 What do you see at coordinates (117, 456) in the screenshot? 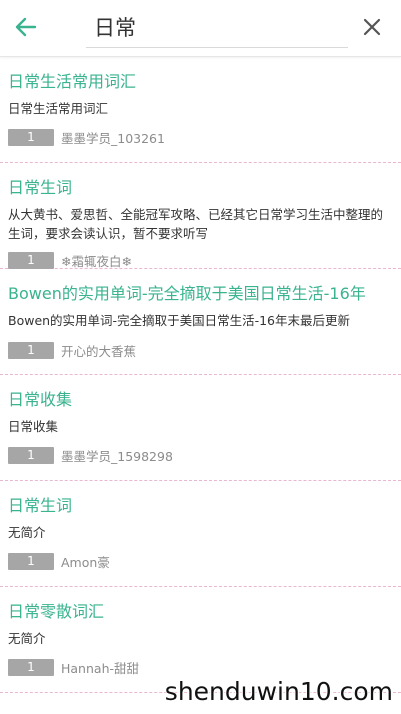
I see `author-name: 墨墨学员_1598298` at bounding box center [117, 456].